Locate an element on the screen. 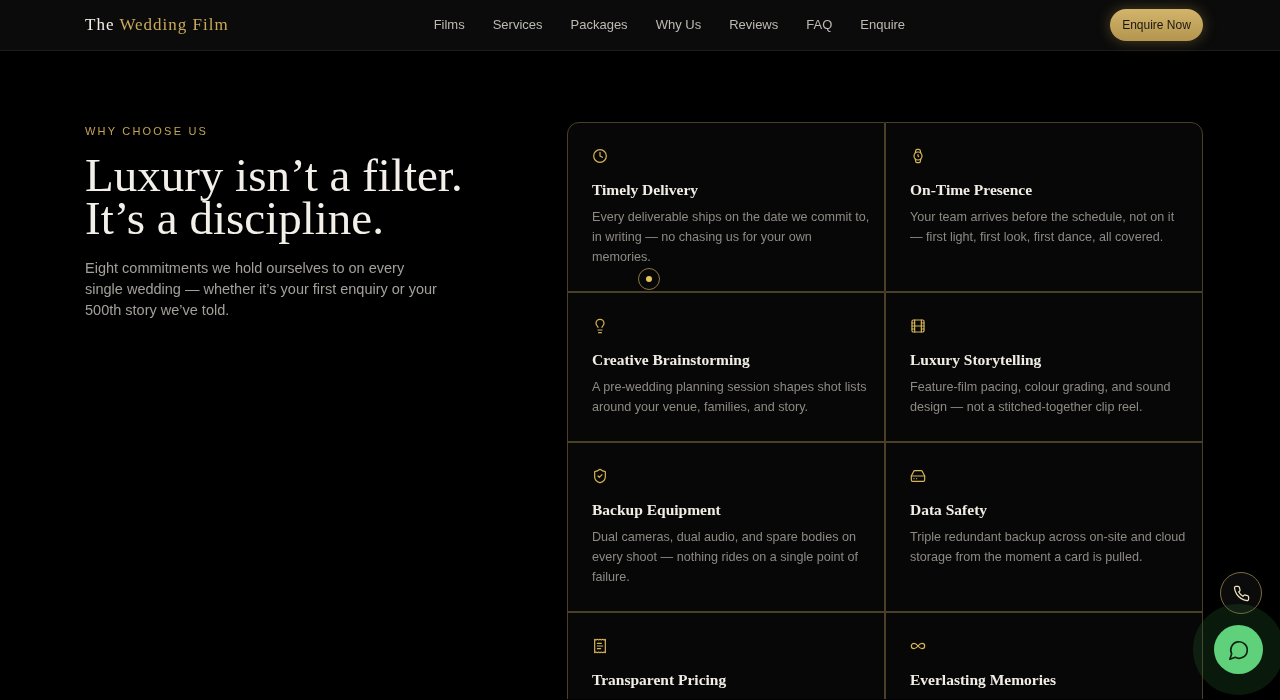  lightbulb-icon is located at coordinates (600, 326).